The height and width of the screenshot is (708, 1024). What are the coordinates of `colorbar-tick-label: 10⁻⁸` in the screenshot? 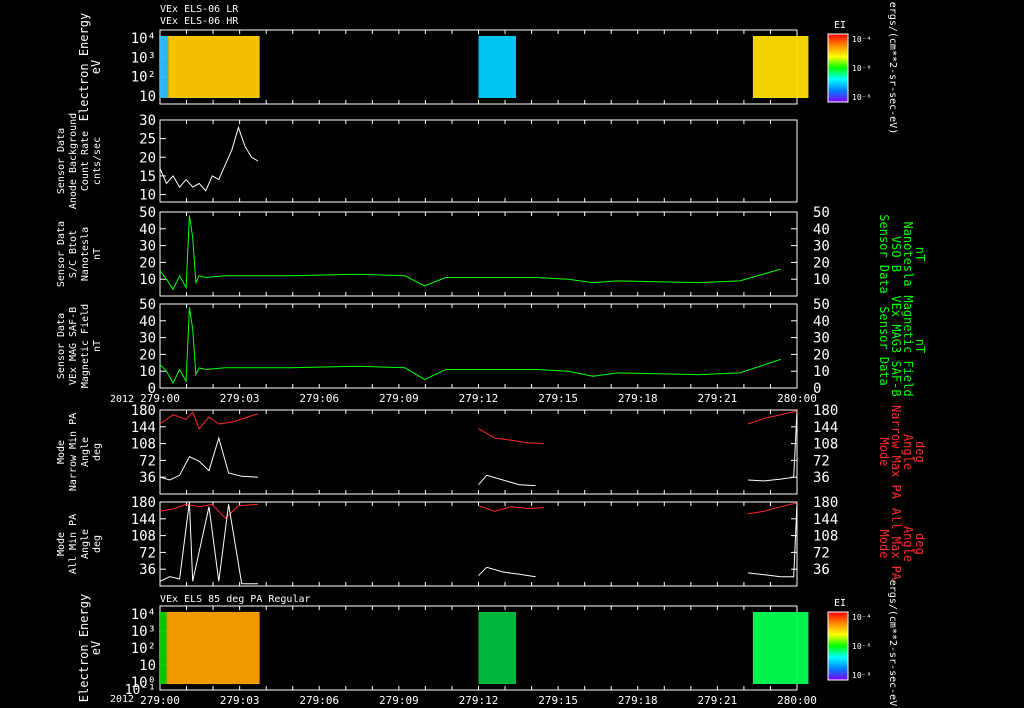 It's located at (861, 675).